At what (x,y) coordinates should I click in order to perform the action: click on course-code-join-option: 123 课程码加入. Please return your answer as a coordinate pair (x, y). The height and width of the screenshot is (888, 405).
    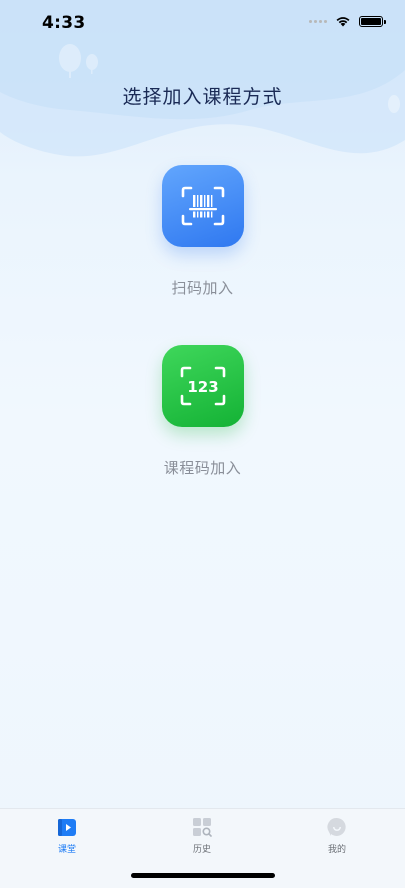
    Looking at the image, I should click on (202, 411).